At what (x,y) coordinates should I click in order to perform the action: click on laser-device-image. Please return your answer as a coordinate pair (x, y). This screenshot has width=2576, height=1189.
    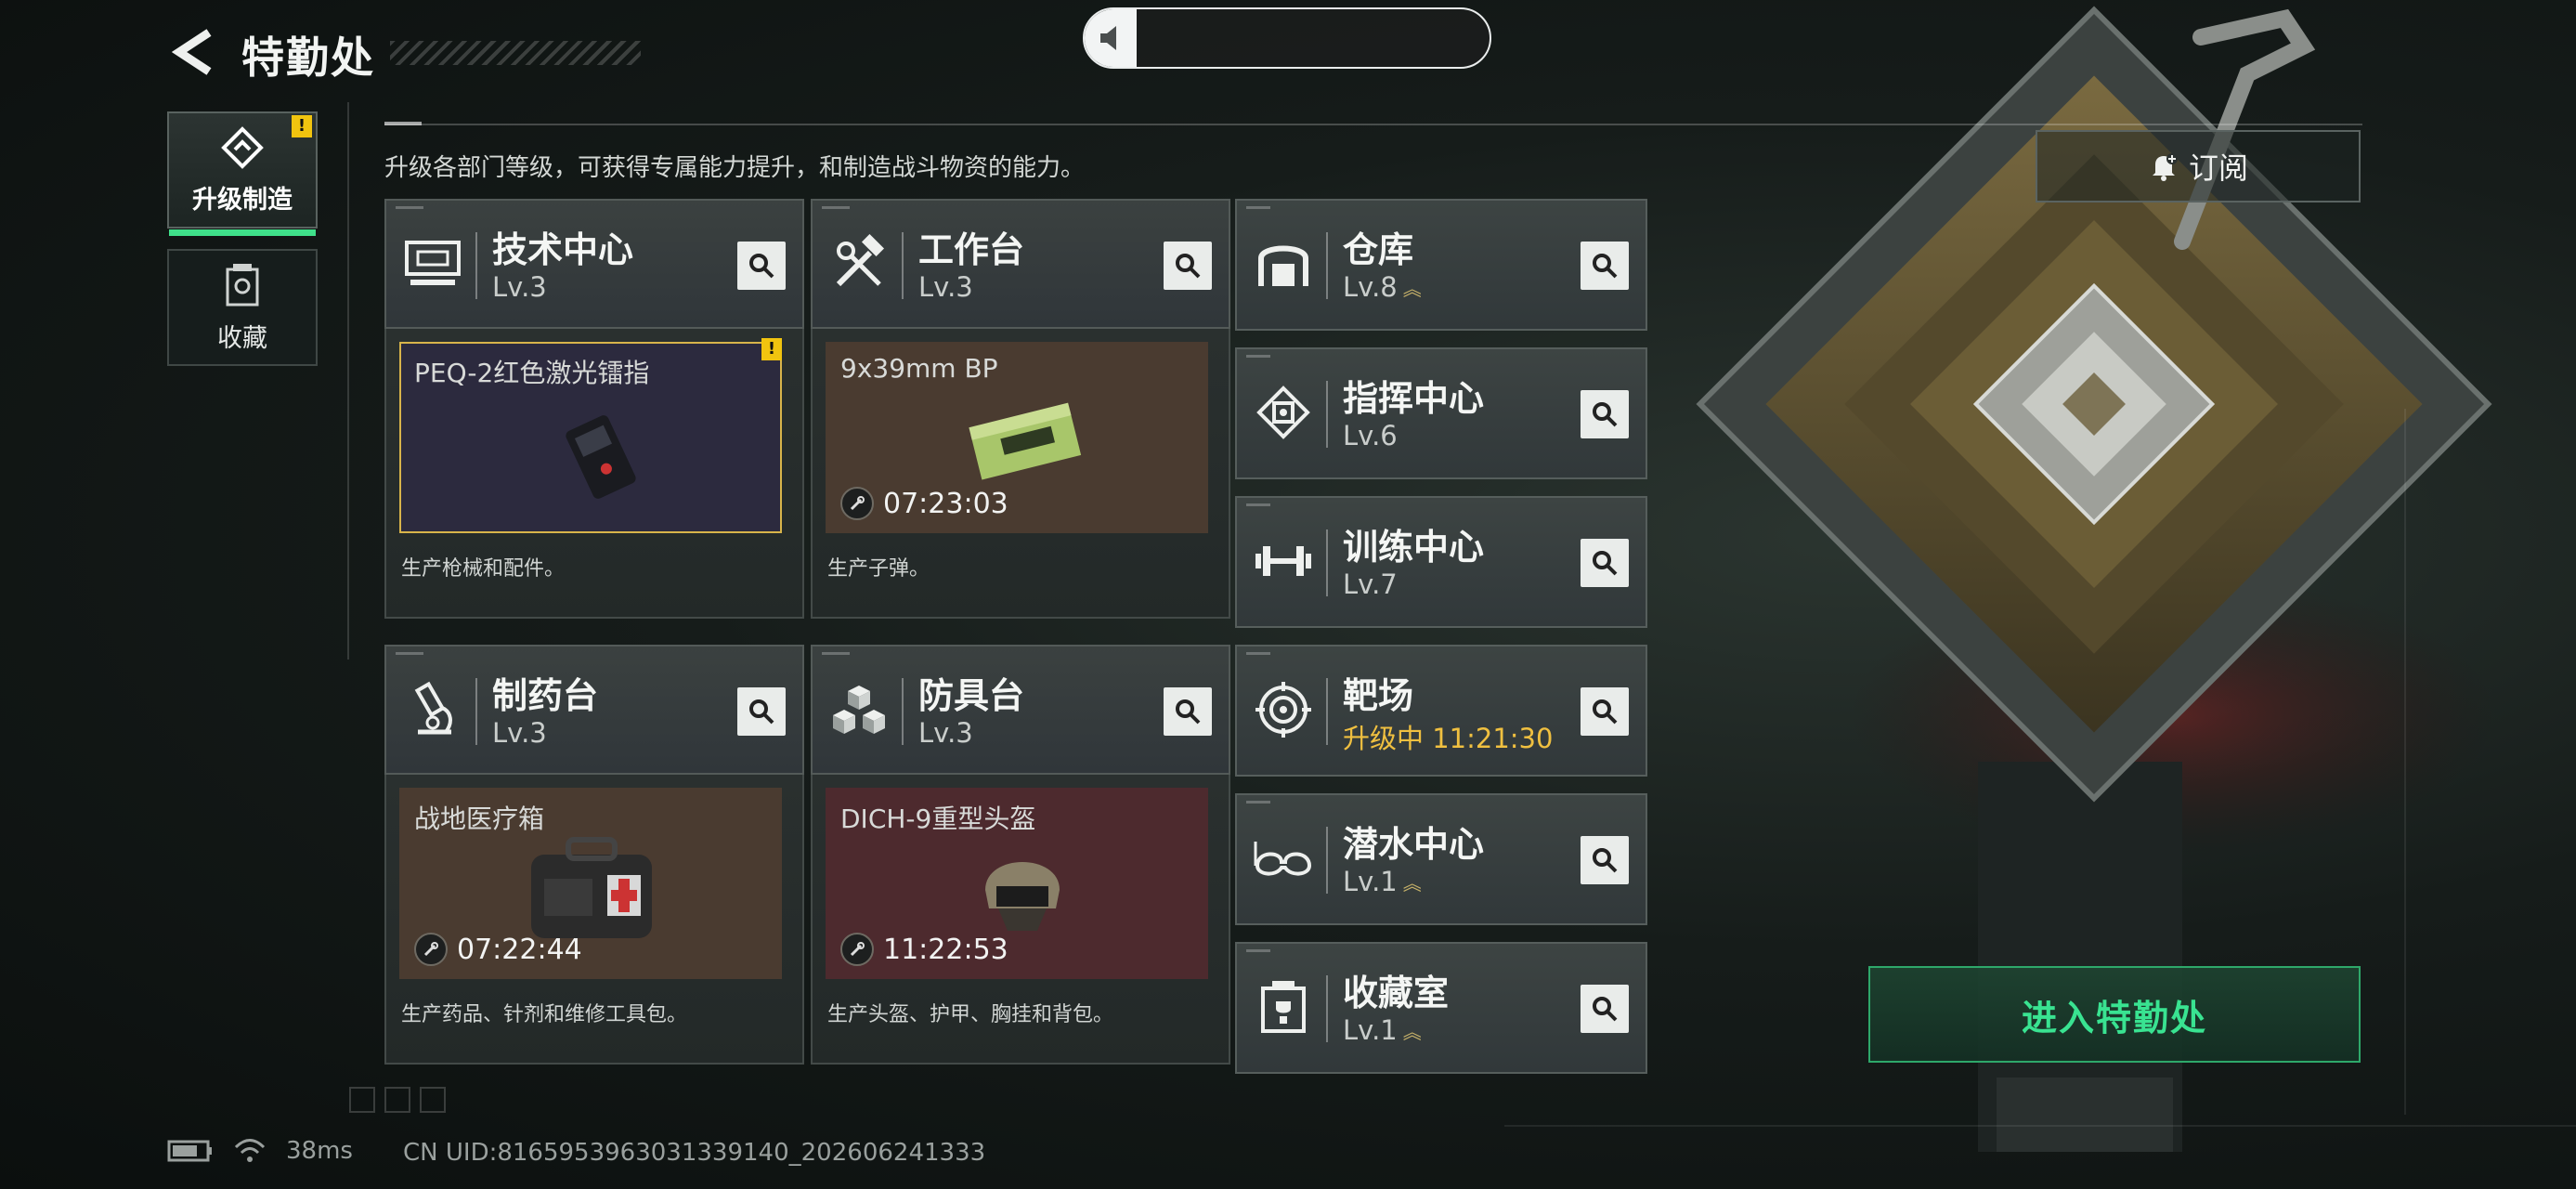
    Looking at the image, I should click on (601, 457).